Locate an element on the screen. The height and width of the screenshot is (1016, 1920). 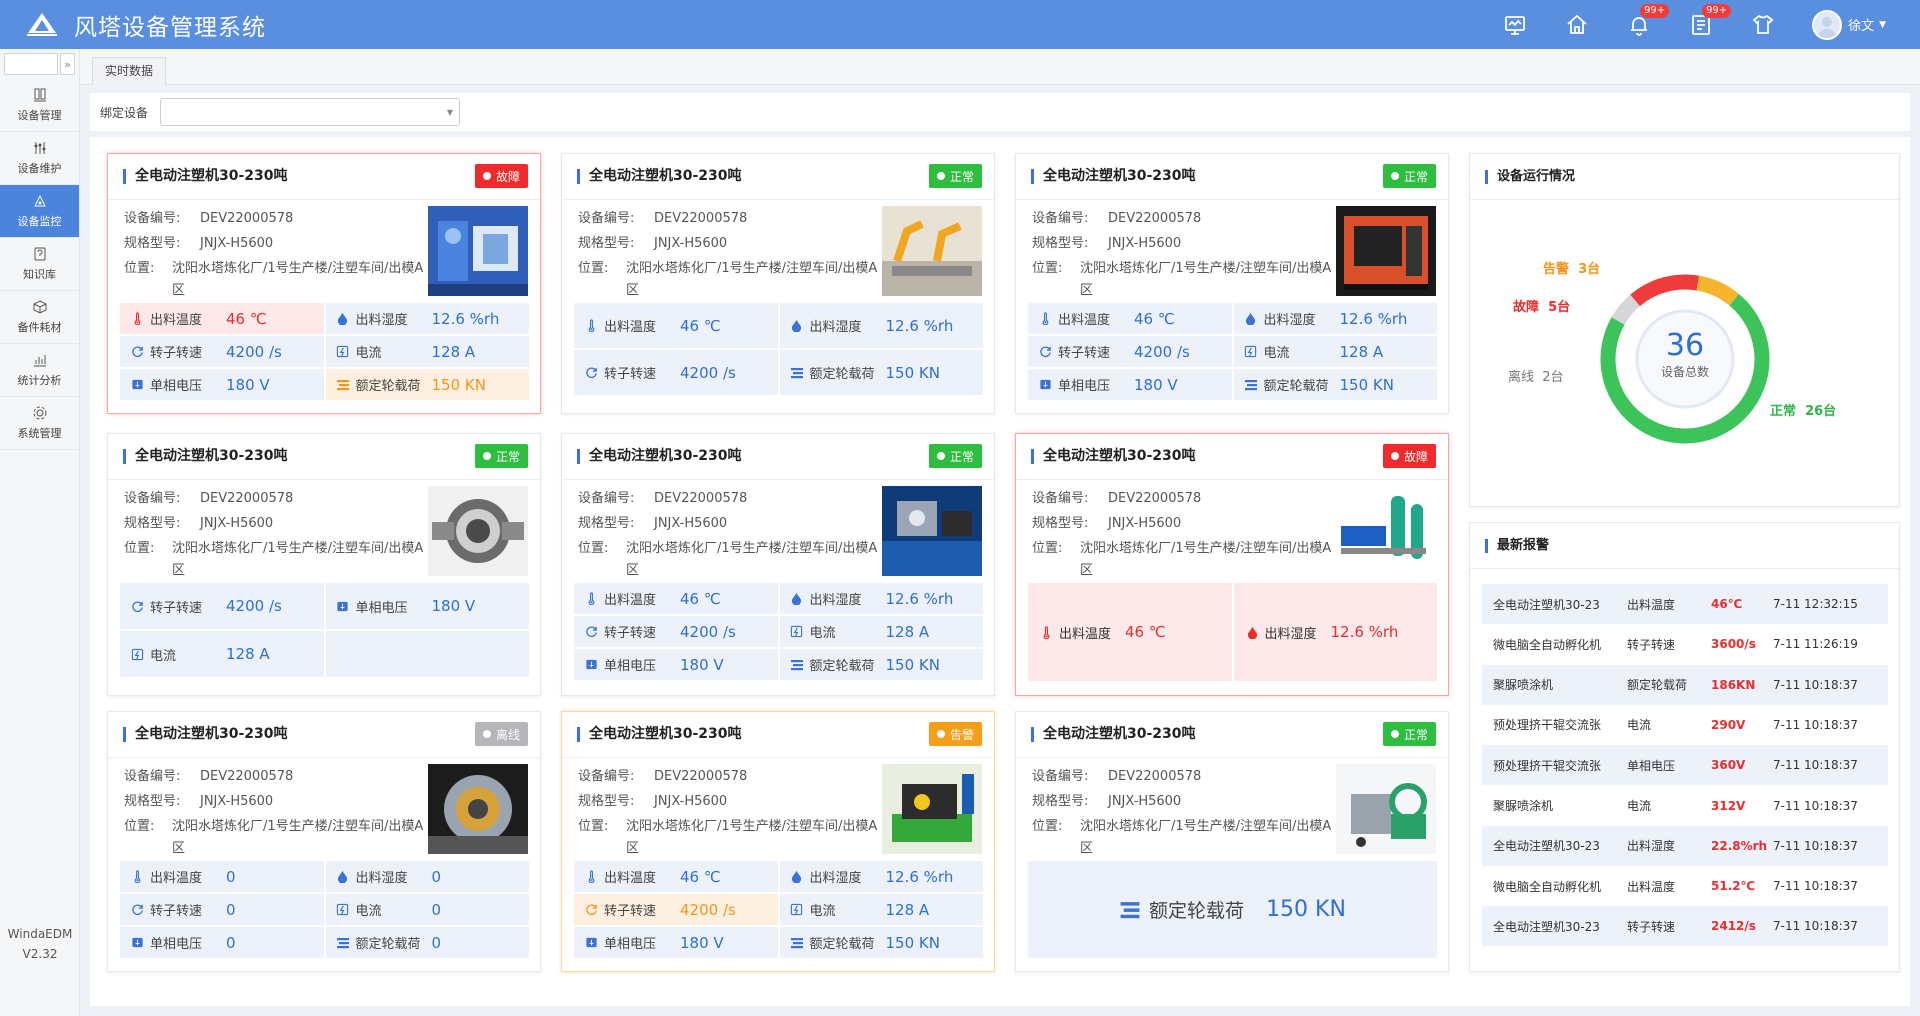
sidebar-item-spare-parts: 备件耗材 is located at coordinates (39, 317).